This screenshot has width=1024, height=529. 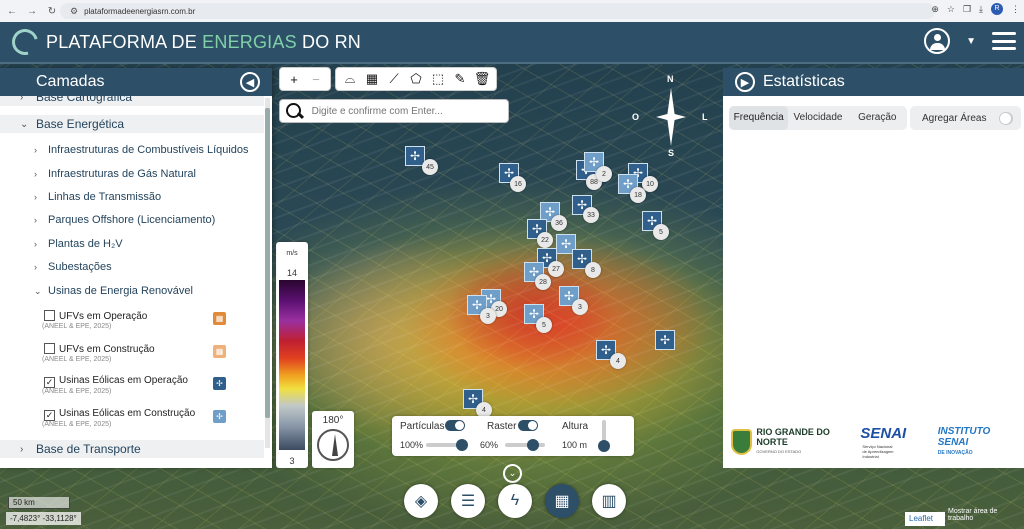 I want to click on compass-south: S, so click(x=671, y=153).